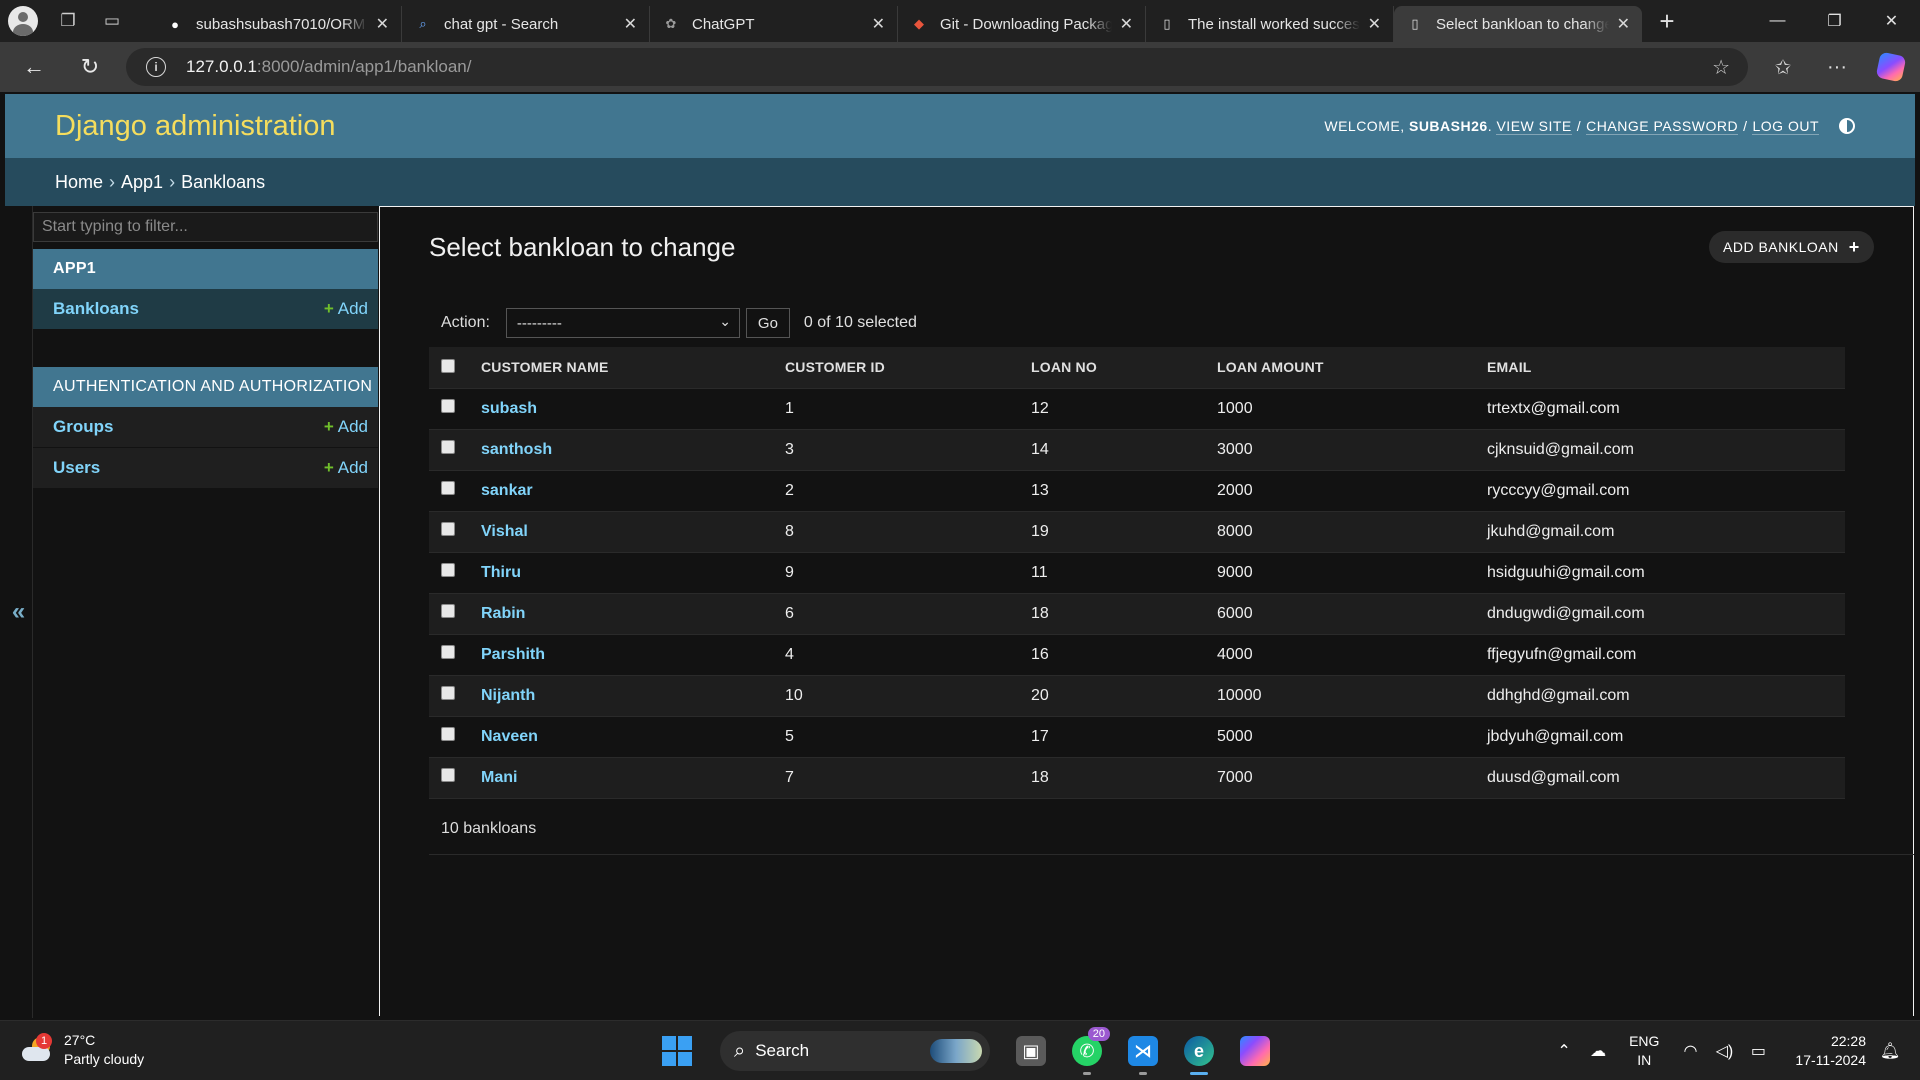 The height and width of the screenshot is (1080, 1920). I want to click on customer-name-cell: Parshith, so click(620, 655).